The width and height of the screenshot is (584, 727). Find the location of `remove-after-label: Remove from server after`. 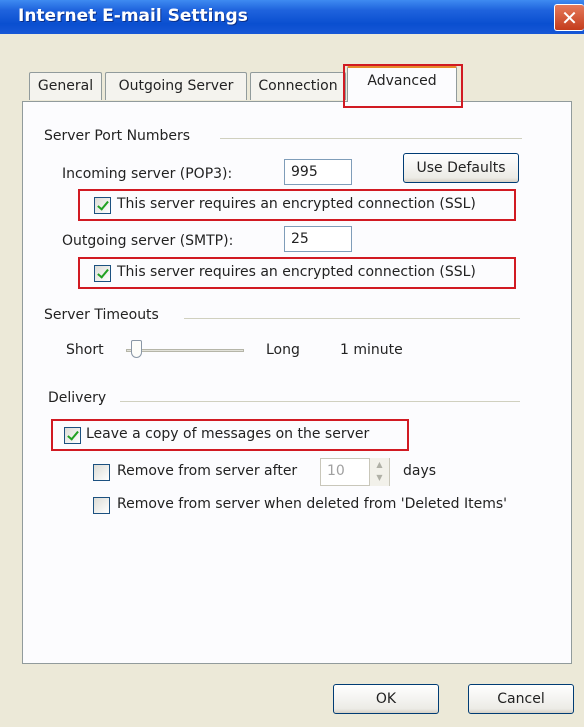

remove-after-label: Remove from server after is located at coordinates (207, 471).